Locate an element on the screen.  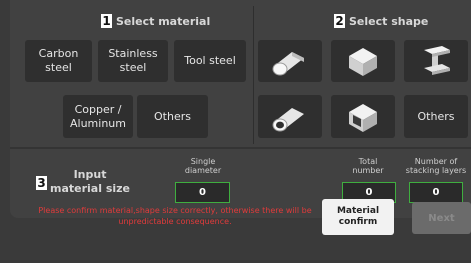
step-number-2: 2 is located at coordinates (339, 21).